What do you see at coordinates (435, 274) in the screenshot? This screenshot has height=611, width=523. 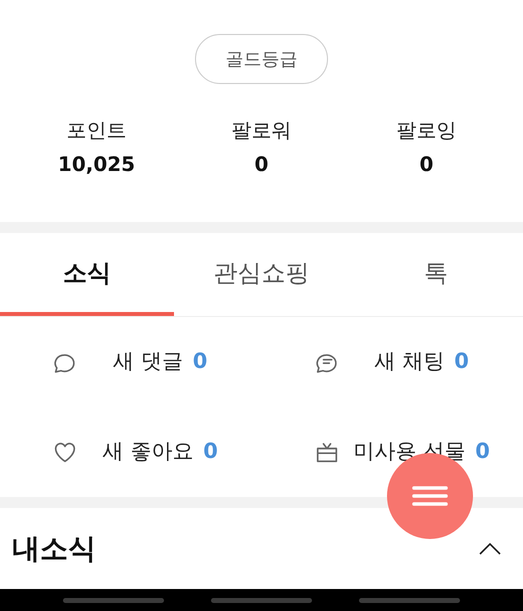 I see `tab: 톡` at bounding box center [435, 274].